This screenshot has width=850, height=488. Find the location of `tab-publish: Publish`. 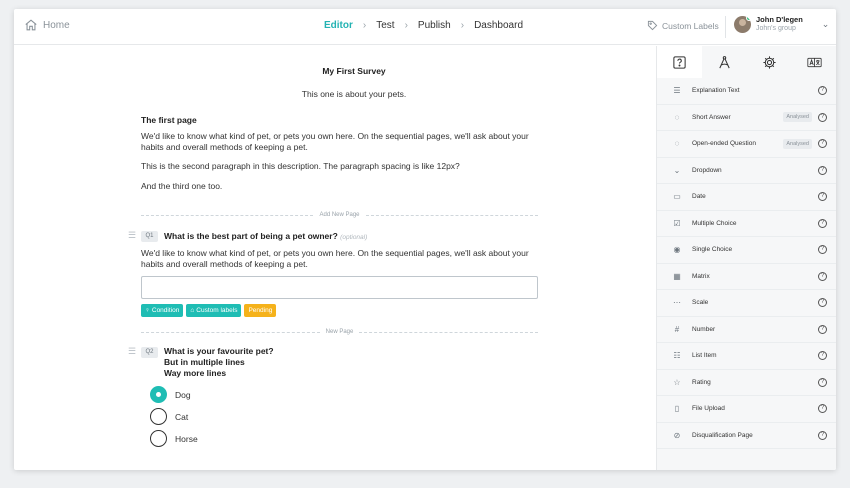

tab-publish: Publish is located at coordinates (434, 25).